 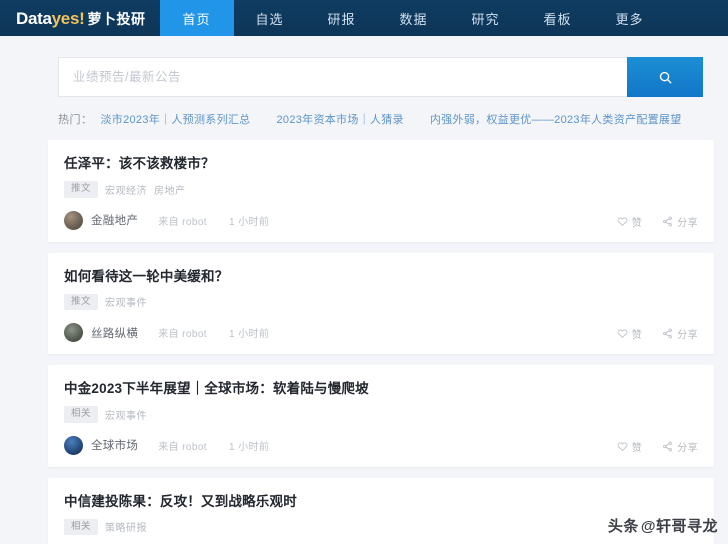 What do you see at coordinates (170, 189) in the screenshot?
I see `card-tag: 房地产` at bounding box center [170, 189].